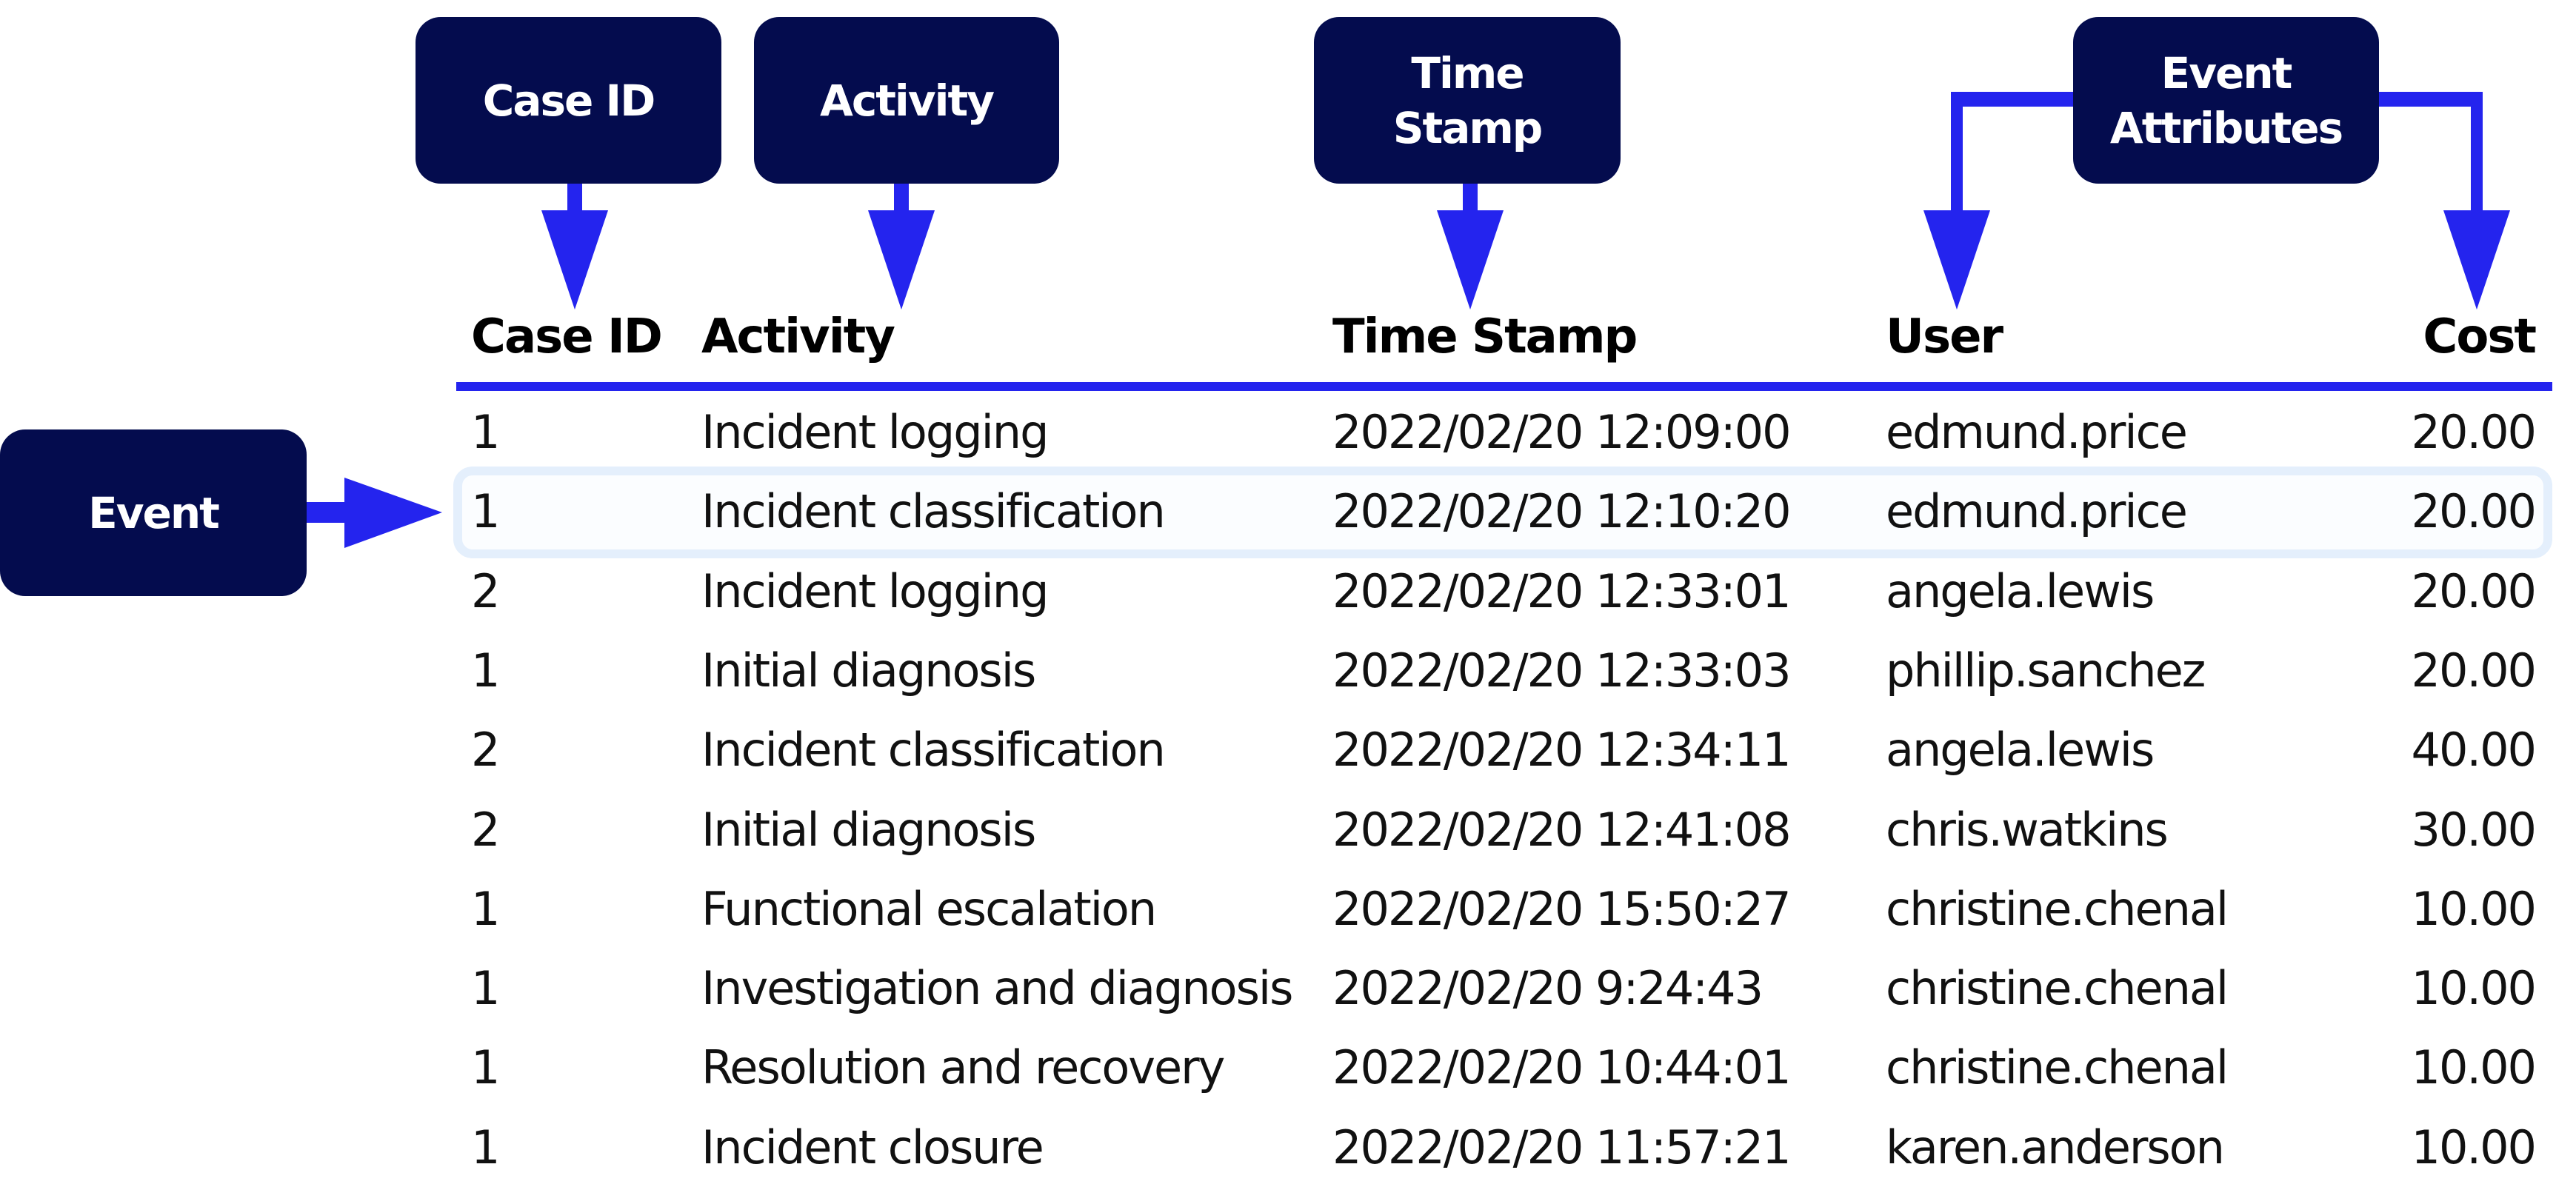  What do you see at coordinates (1548, 988) in the screenshot?
I see `cell-time-stamp: 2022/02/20 9:24:43` at bounding box center [1548, 988].